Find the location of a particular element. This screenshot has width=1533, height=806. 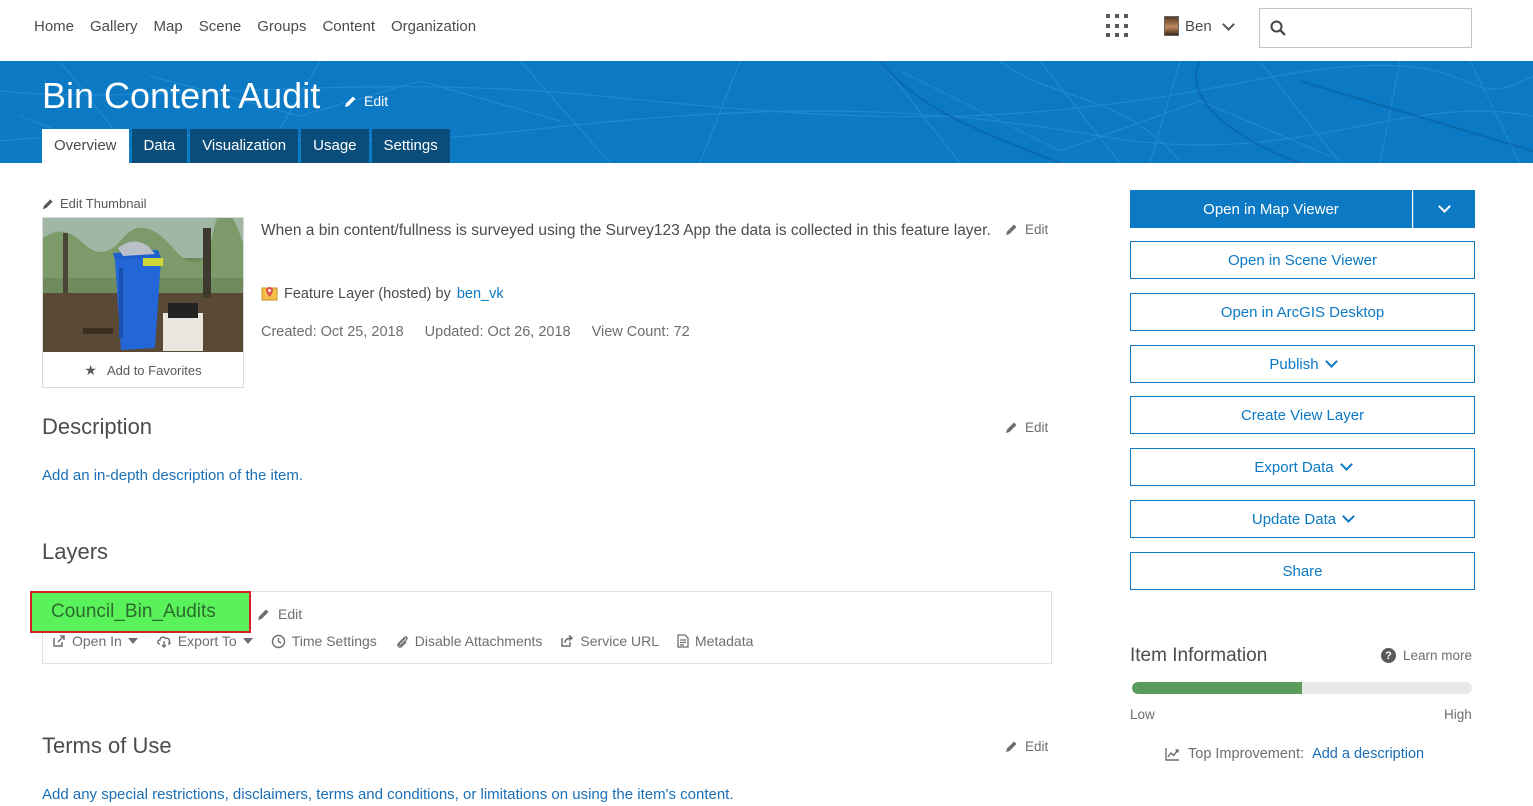

item-thumbnail is located at coordinates (143, 285).